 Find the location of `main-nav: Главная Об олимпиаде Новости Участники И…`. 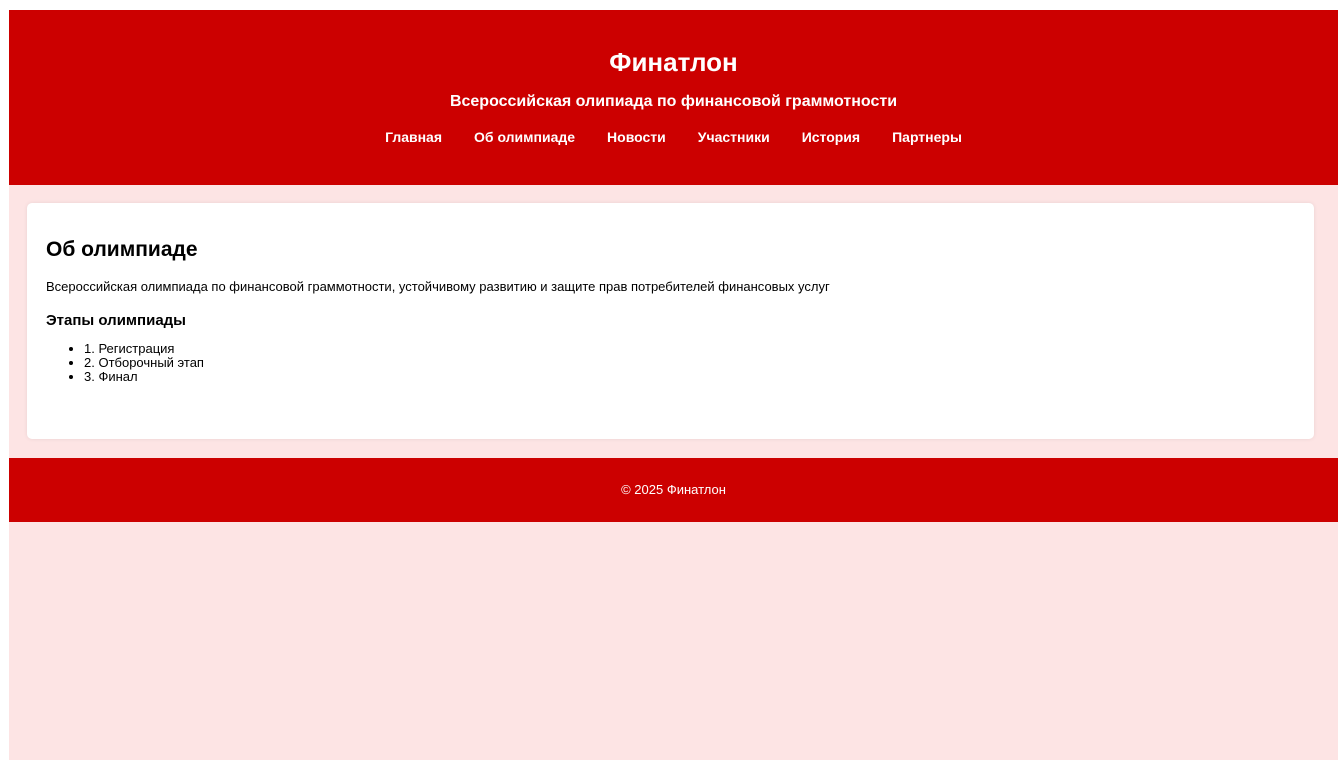

main-nav: Главная Об олимпиаде Новости Участники И… is located at coordinates (673, 137).